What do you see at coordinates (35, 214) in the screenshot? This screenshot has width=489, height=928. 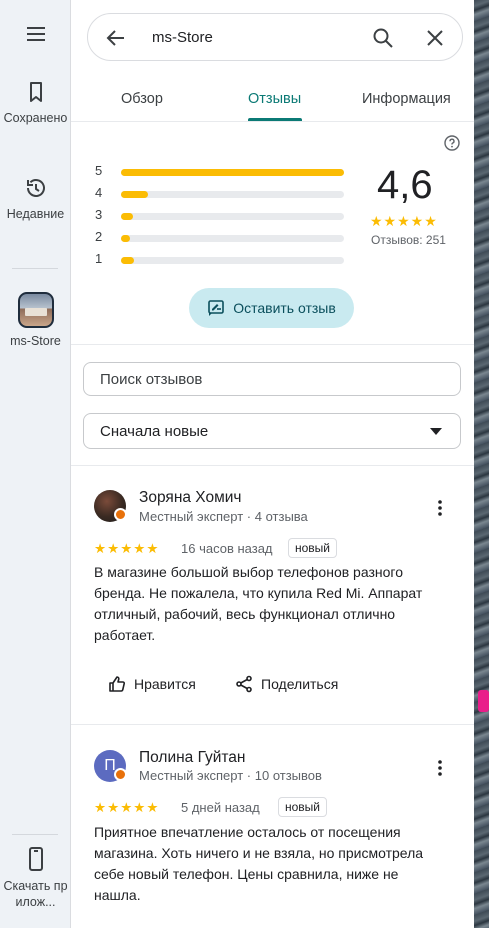 I see `recent-label: Недавние` at bounding box center [35, 214].